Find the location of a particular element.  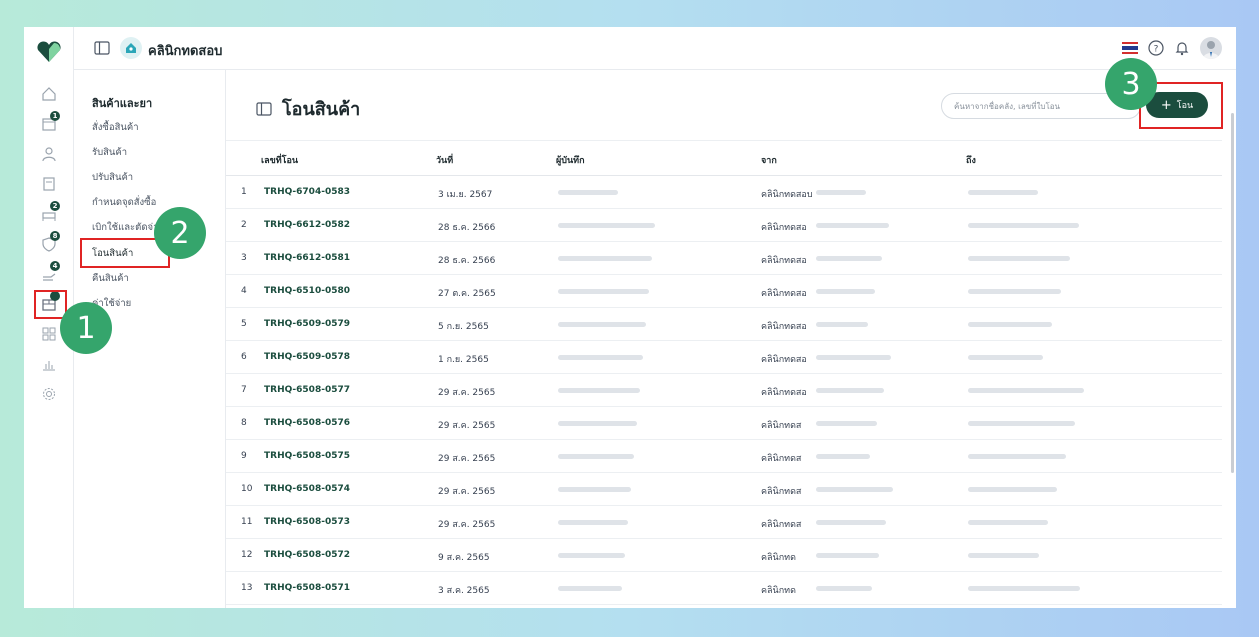

transfer-code: TRHQ-6508-0571 is located at coordinates (307, 588).